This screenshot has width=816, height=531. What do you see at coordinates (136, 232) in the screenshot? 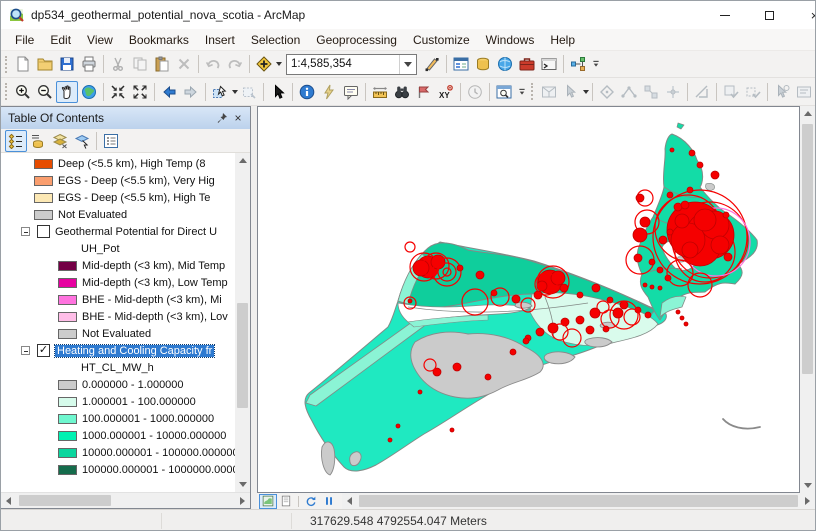
I see `layer-name: Geothermal Potential for Direct U` at bounding box center [136, 232].